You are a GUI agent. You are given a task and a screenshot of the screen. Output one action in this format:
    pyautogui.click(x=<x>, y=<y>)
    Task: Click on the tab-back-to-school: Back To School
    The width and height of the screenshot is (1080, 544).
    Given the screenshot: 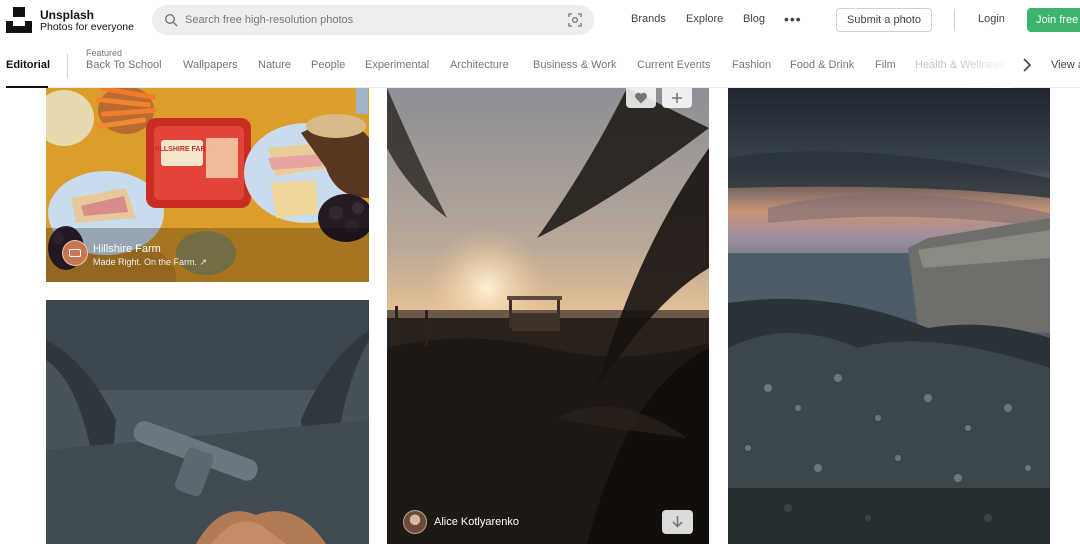 What is the action you would take?
    pyautogui.click(x=124, y=65)
    